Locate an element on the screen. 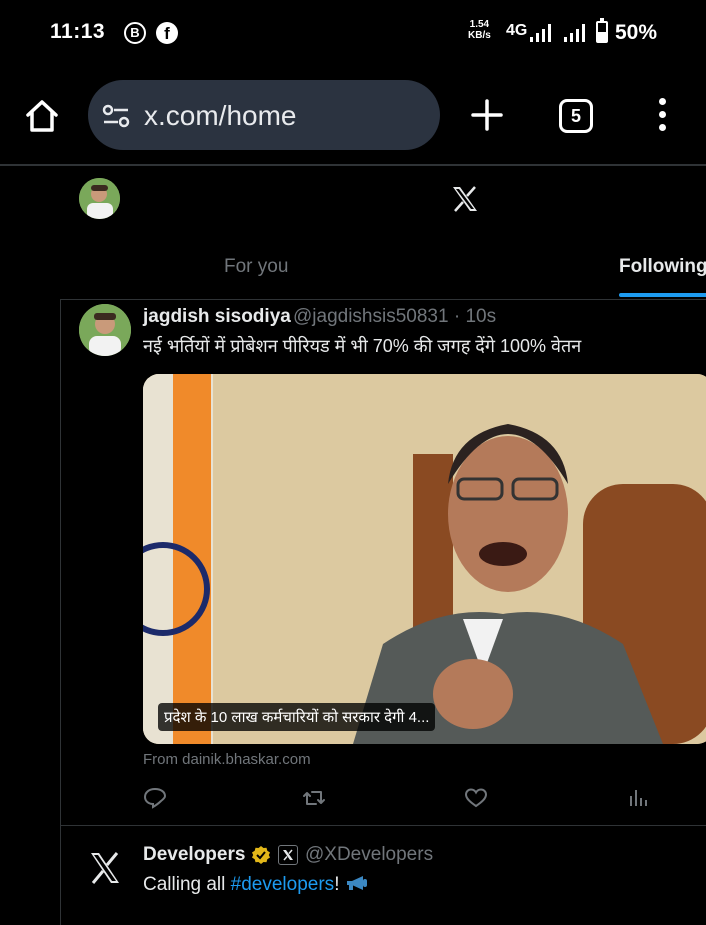 The width and height of the screenshot is (706, 925). reply-icon is located at coordinates (155, 798).